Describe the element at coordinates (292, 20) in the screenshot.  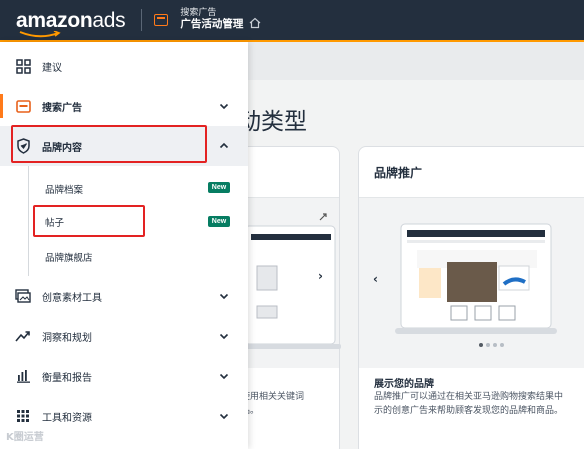
I see `top-nav-bar: amazonads 搜索广告 广告活动管理` at that location.